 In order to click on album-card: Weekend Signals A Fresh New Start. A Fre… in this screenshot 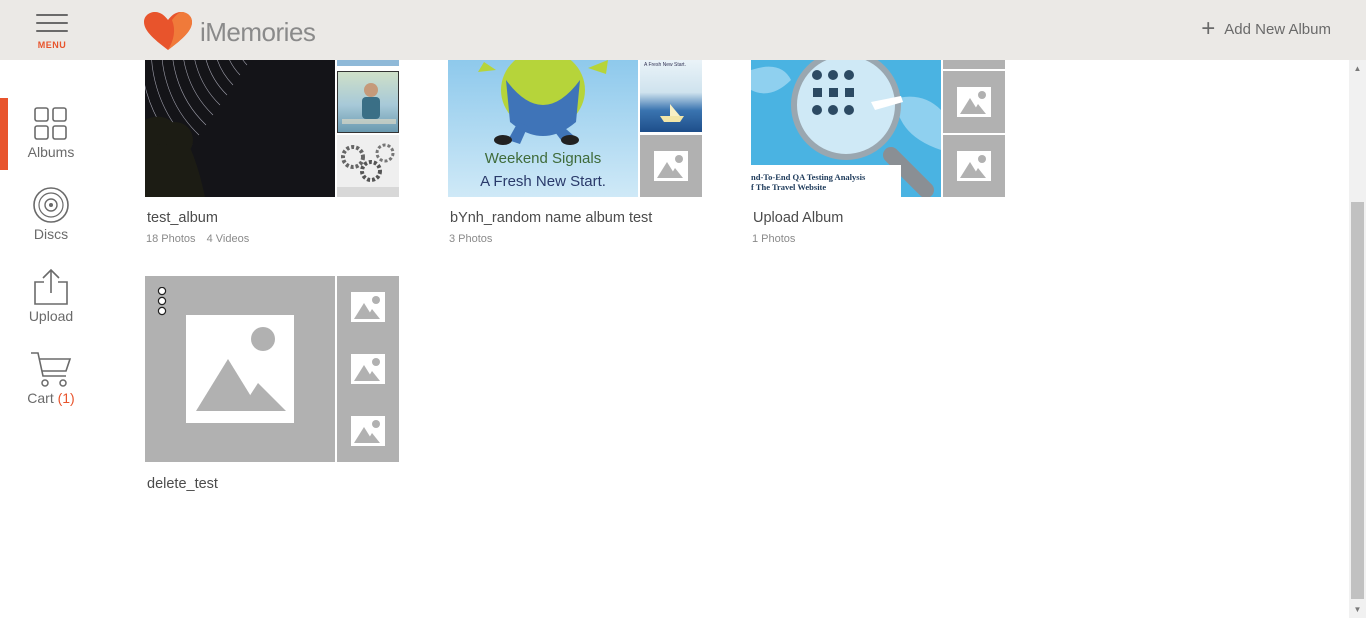, I will do `click(576, 155)`.